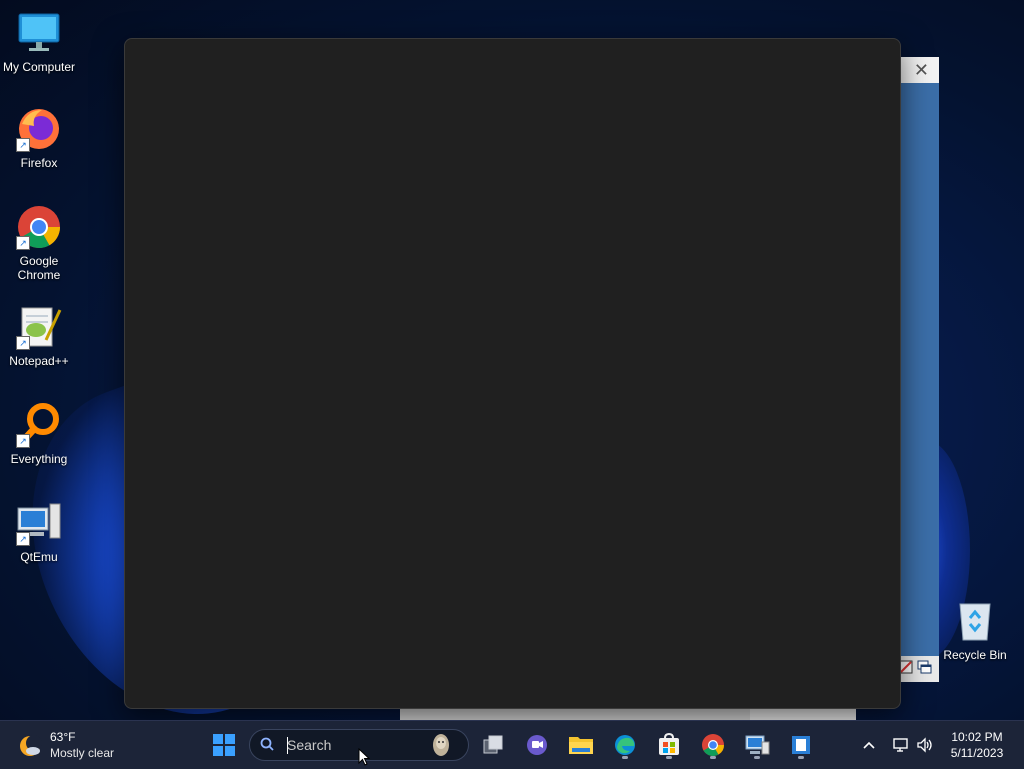 This screenshot has width=1024, height=769. I want to click on desktop-icon-notepadpp: ↗ Notepad++, so click(39, 336).